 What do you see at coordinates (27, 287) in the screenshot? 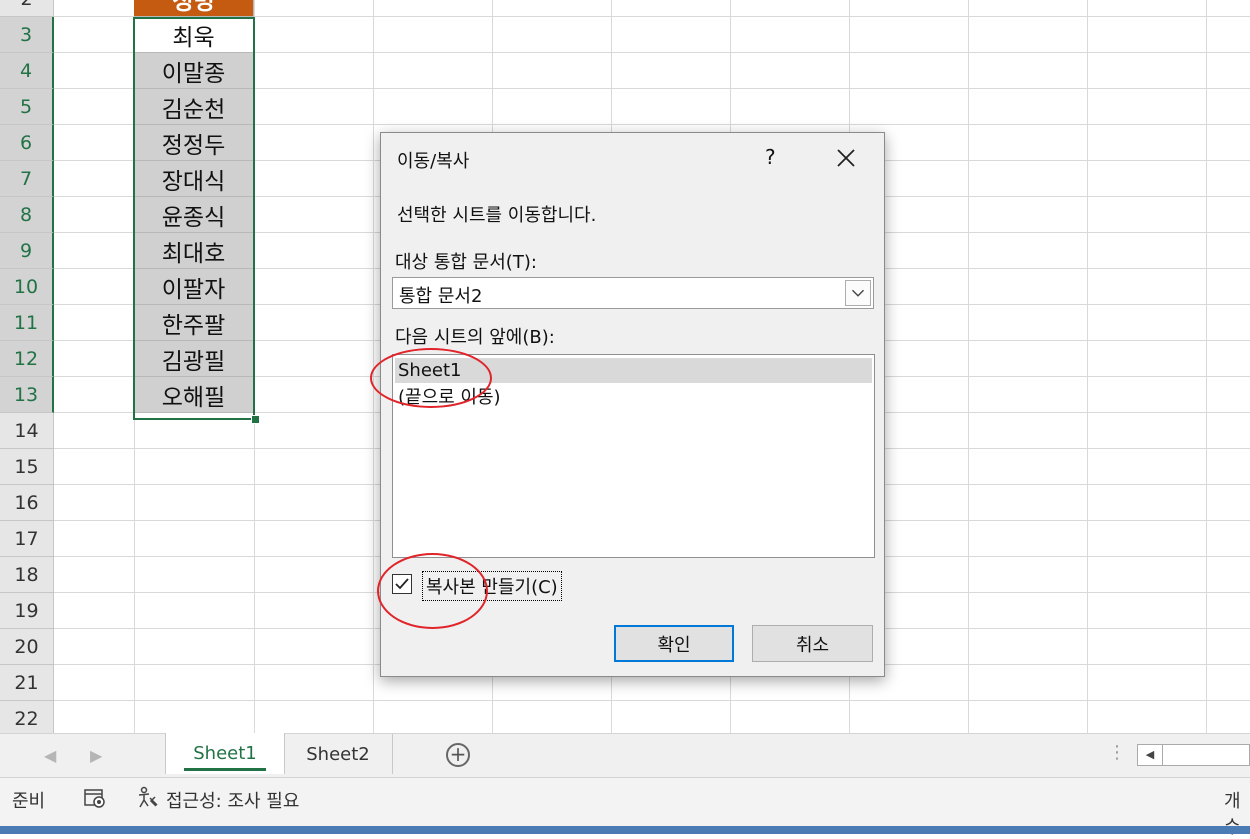
I see `row-header: 10` at bounding box center [27, 287].